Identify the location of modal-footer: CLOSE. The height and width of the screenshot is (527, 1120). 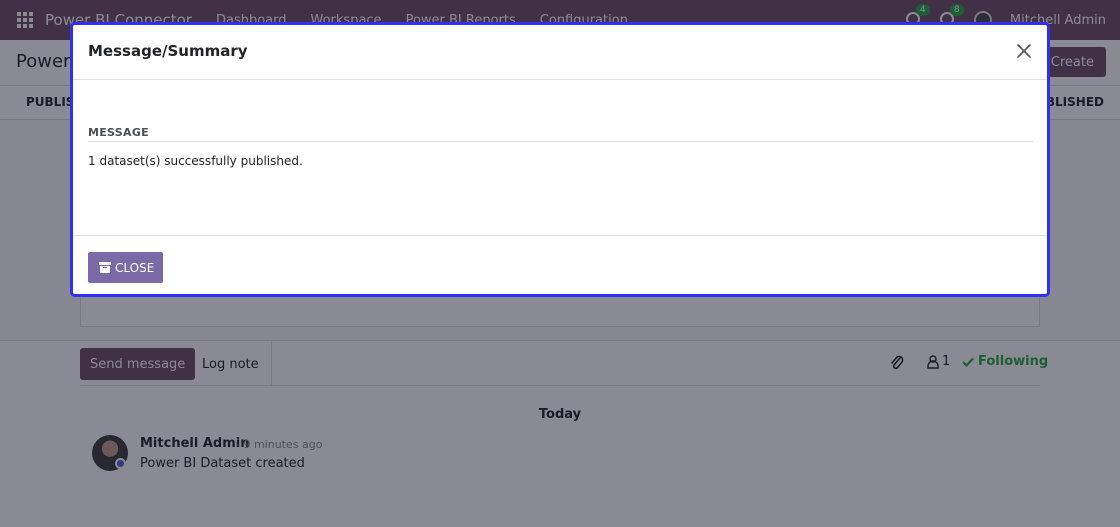
(560, 264).